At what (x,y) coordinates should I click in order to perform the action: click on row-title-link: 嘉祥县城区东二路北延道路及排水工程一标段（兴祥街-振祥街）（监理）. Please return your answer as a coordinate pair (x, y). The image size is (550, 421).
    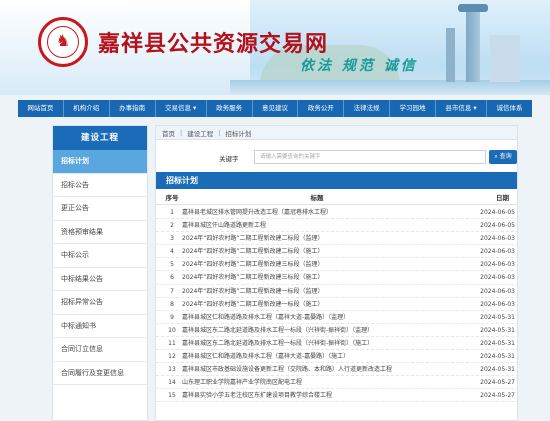
    Looking at the image, I should click on (317, 330).